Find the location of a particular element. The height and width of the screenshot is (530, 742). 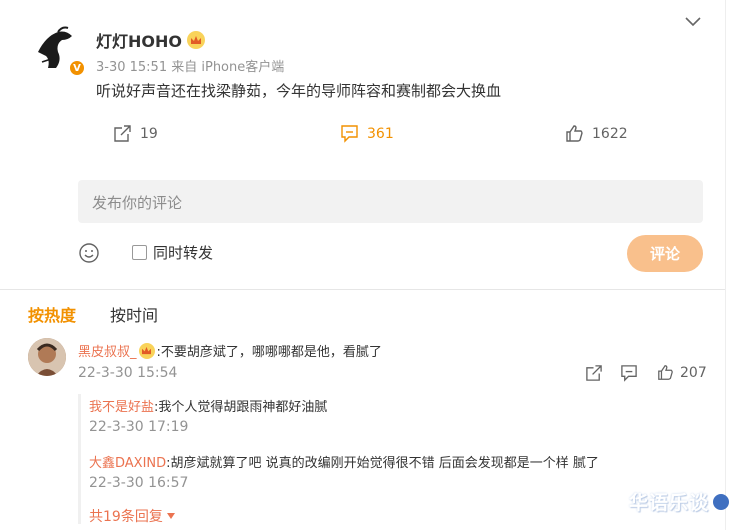

comment-username: 黑皮叔叔_ is located at coordinates (107, 350).